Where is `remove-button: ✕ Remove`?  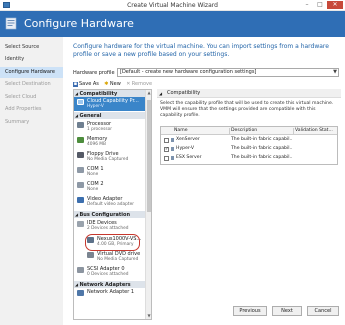
remove-button: ✕ Remove is located at coordinates (139, 84).